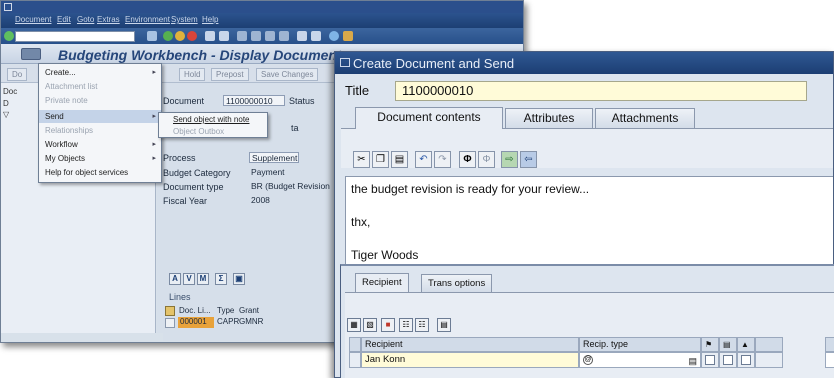 The height and width of the screenshot is (378, 834). Describe the element at coordinates (210, 36) in the screenshot. I see `print-icon` at that location.